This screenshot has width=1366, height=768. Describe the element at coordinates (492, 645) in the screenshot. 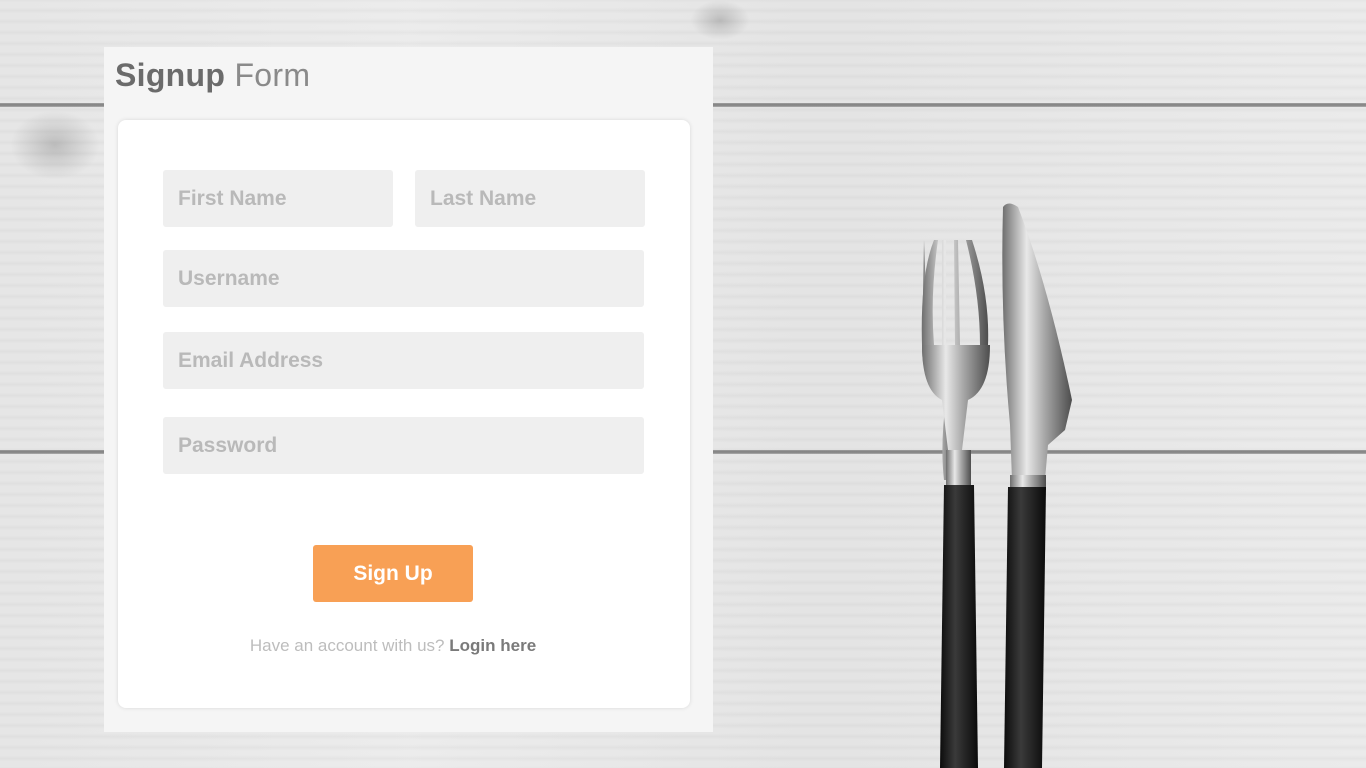

I see `login-link: Login here` at that location.